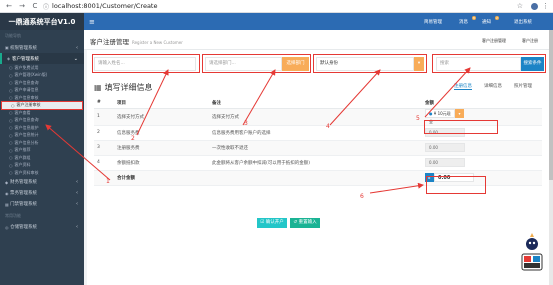 The height and width of the screenshot is (285, 553). What do you see at coordinates (418, 118) in the screenshot?
I see `annotation-number: 5` at bounding box center [418, 118].